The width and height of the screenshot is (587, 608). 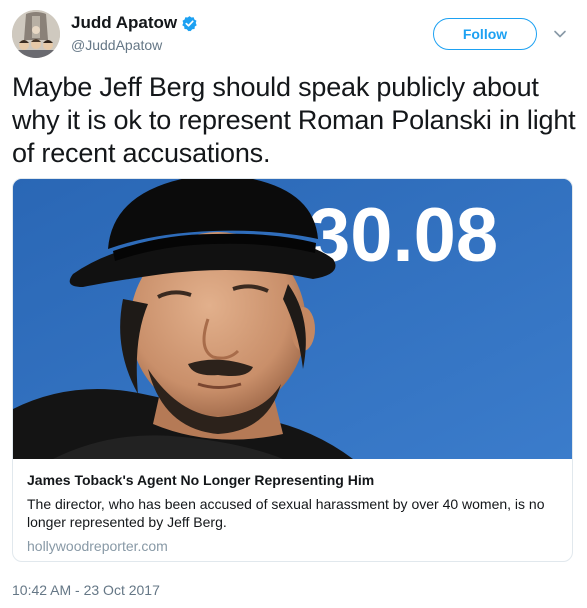 I want to click on display-name: Judd Apatow, so click(x=124, y=23).